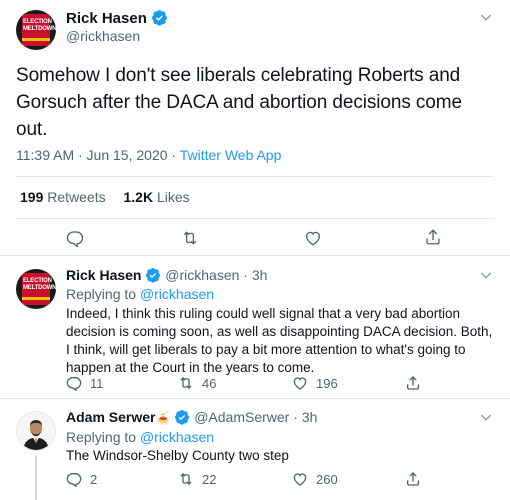  I want to click on tweet-stats: 199 Retweets 1.2K Likes, so click(105, 197).